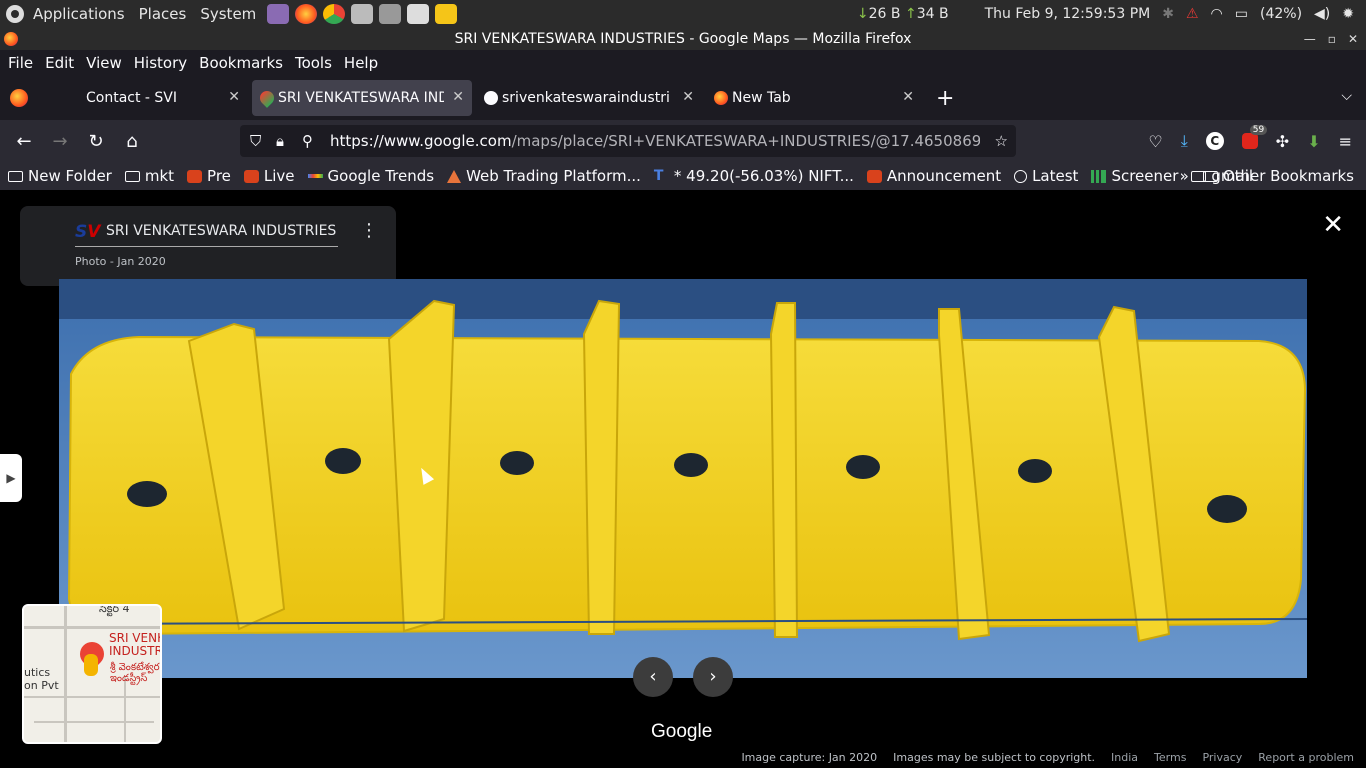 The width and height of the screenshot is (1366, 768). What do you see at coordinates (209, 176) in the screenshot?
I see `bookmark-pre: Pre` at bounding box center [209, 176].